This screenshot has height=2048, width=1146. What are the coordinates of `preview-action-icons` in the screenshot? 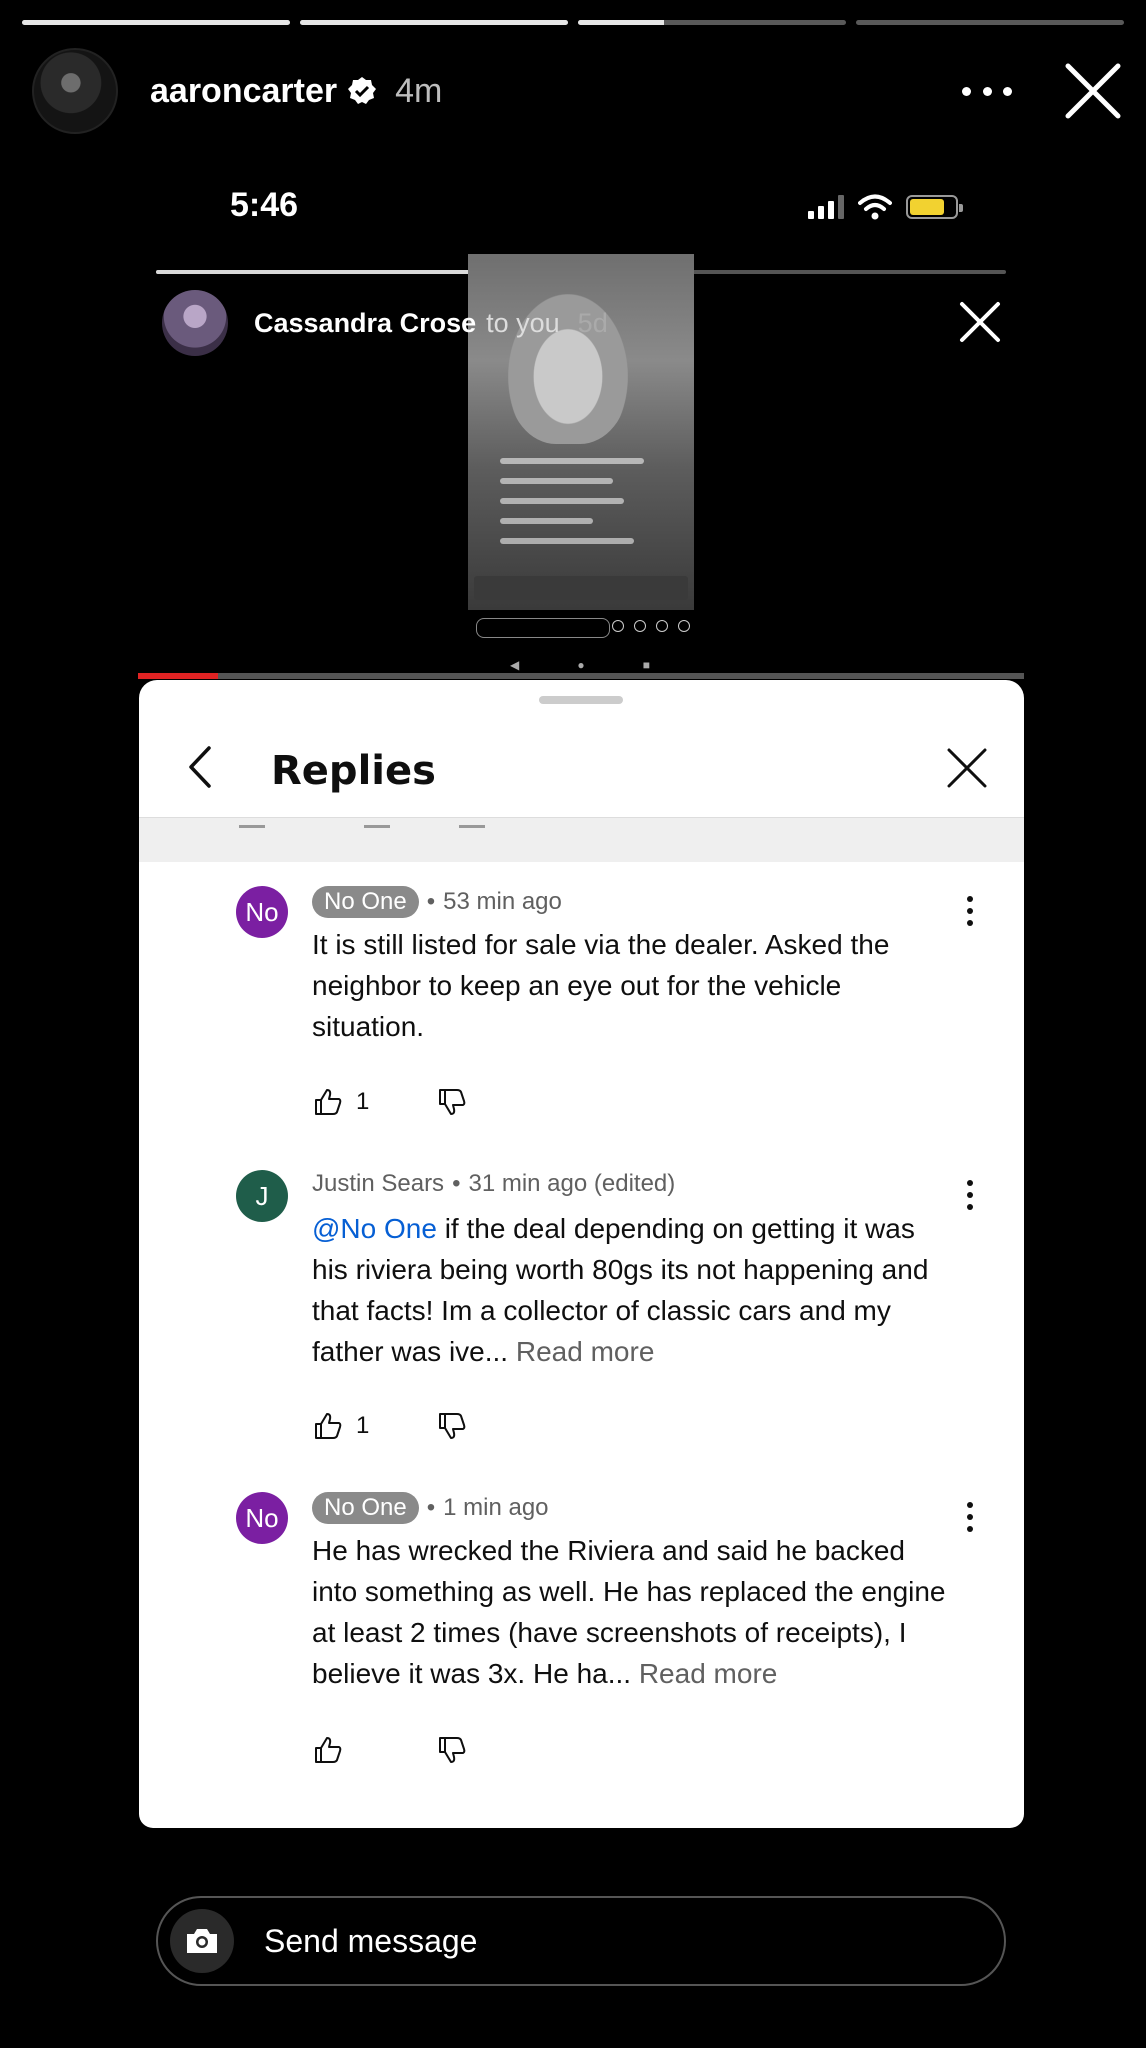 It's located at (651, 626).